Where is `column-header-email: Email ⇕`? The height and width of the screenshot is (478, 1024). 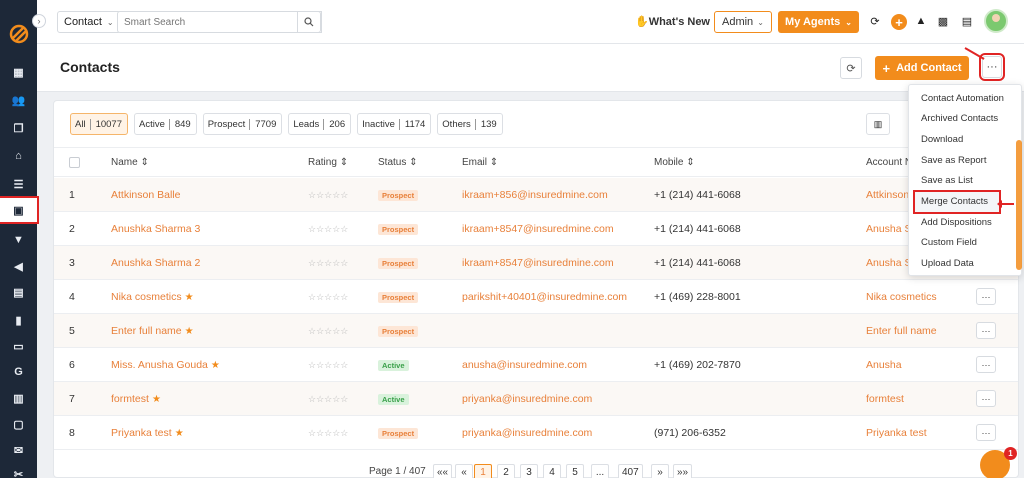 column-header-email: Email ⇕ is located at coordinates (480, 162).